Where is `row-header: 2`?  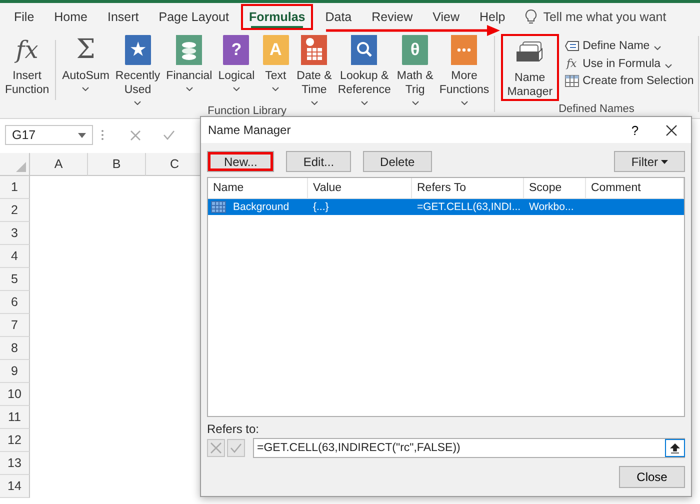 row-header: 2 is located at coordinates (15, 210).